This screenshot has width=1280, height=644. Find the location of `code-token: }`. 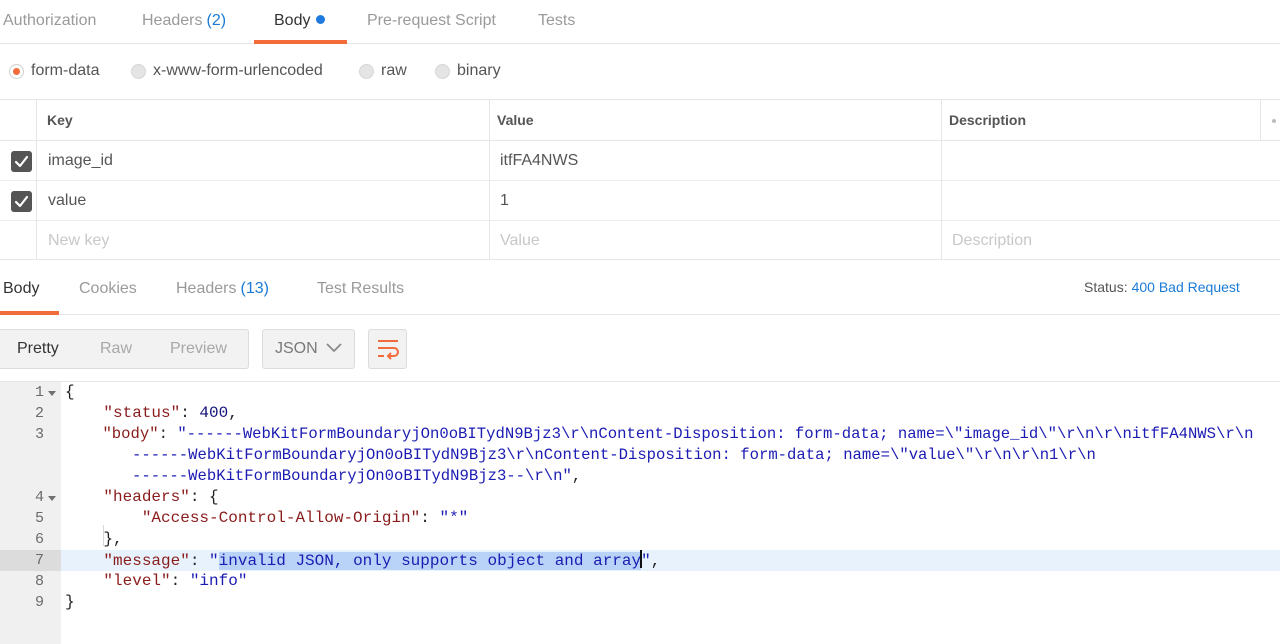

code-token: } is located at coordinates (70, 602).